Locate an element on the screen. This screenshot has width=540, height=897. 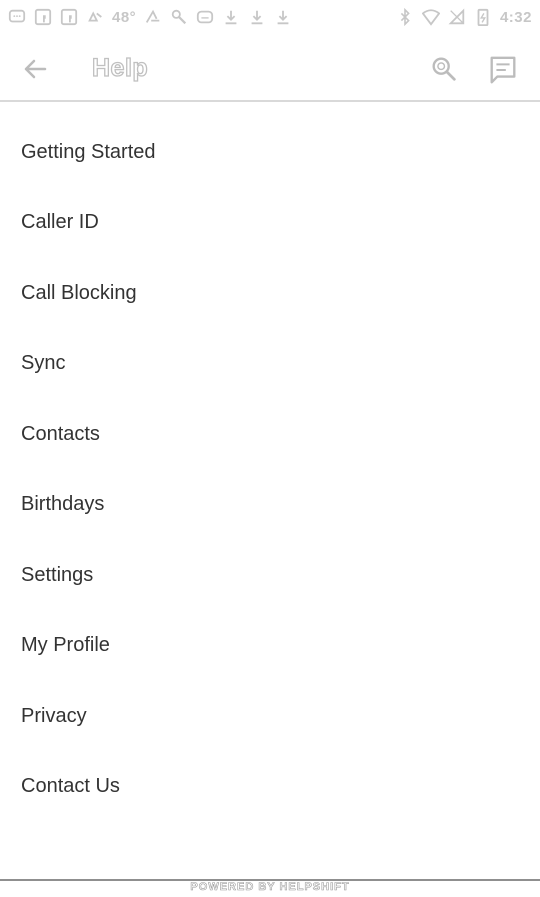
list-item-call-blocking: Call Blocking is located at coordinates (270, 293).